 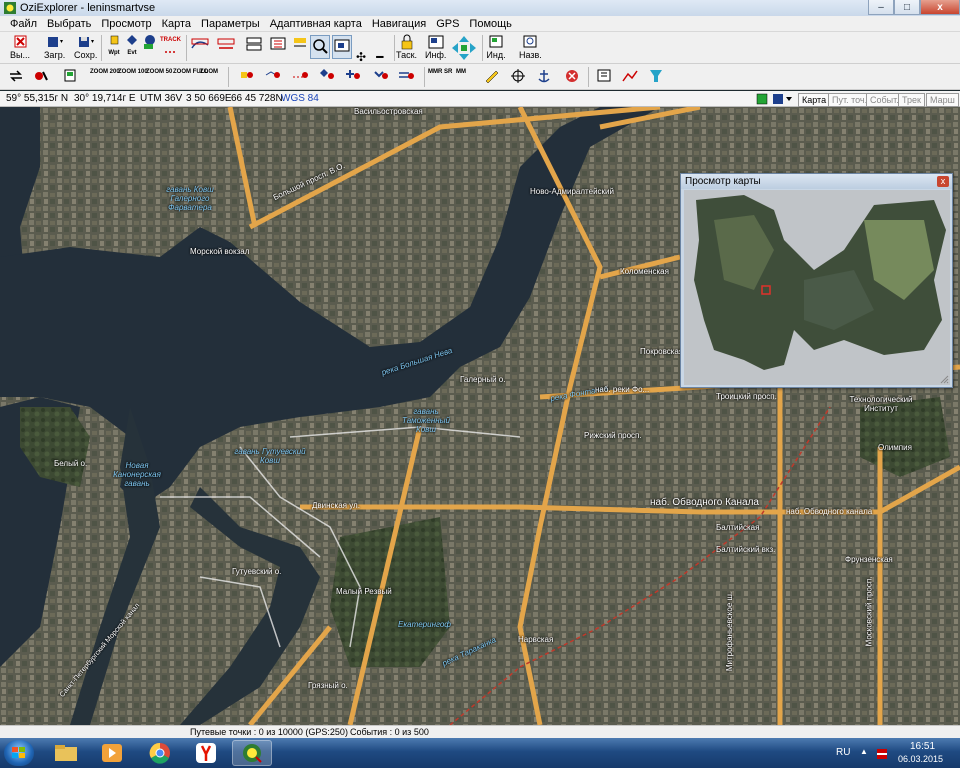 What do you see at coordinates (544, 76) in the screenshot?
I see `anchor-button` at bounding box center [544, 76].